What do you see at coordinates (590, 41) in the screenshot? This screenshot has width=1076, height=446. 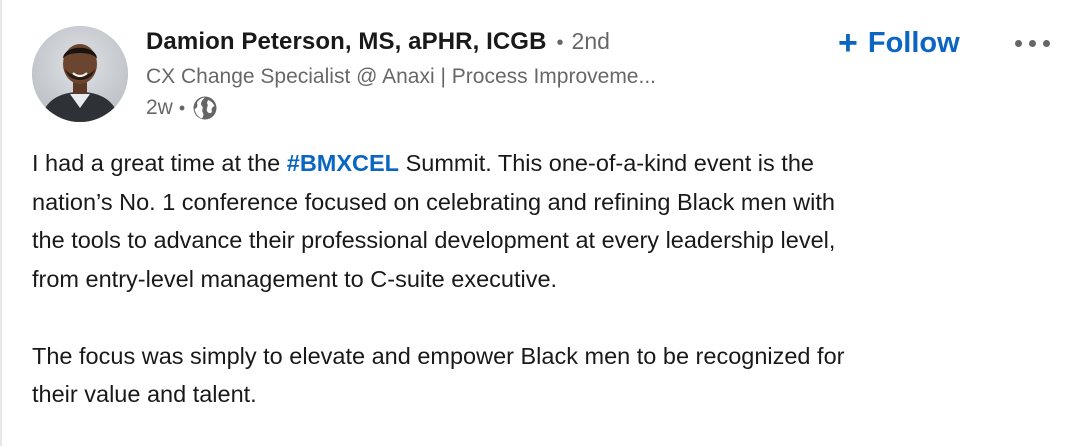 I see `connection-degree: 2nd` at bounding box center [590, 41].